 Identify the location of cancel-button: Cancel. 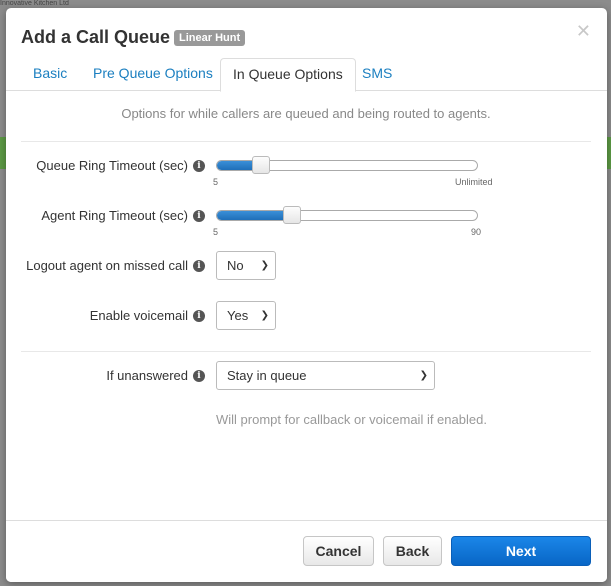
(338, 551).